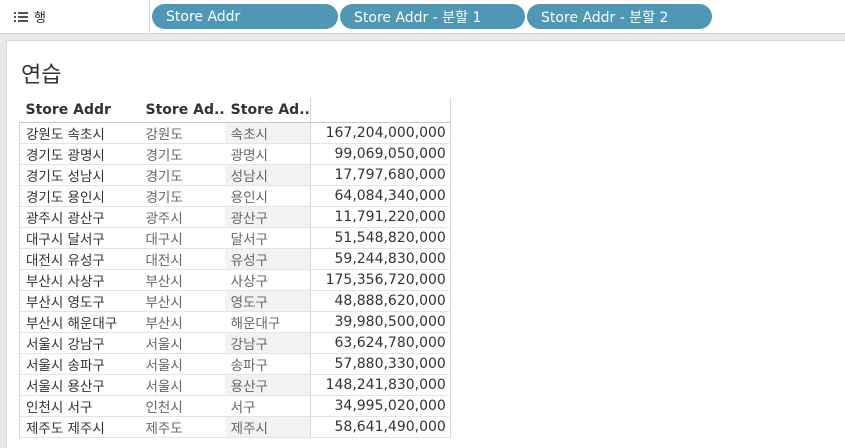 The image size is (845, 448). I want to click on cell-value: 59,244,830,000, so click(380, 259).